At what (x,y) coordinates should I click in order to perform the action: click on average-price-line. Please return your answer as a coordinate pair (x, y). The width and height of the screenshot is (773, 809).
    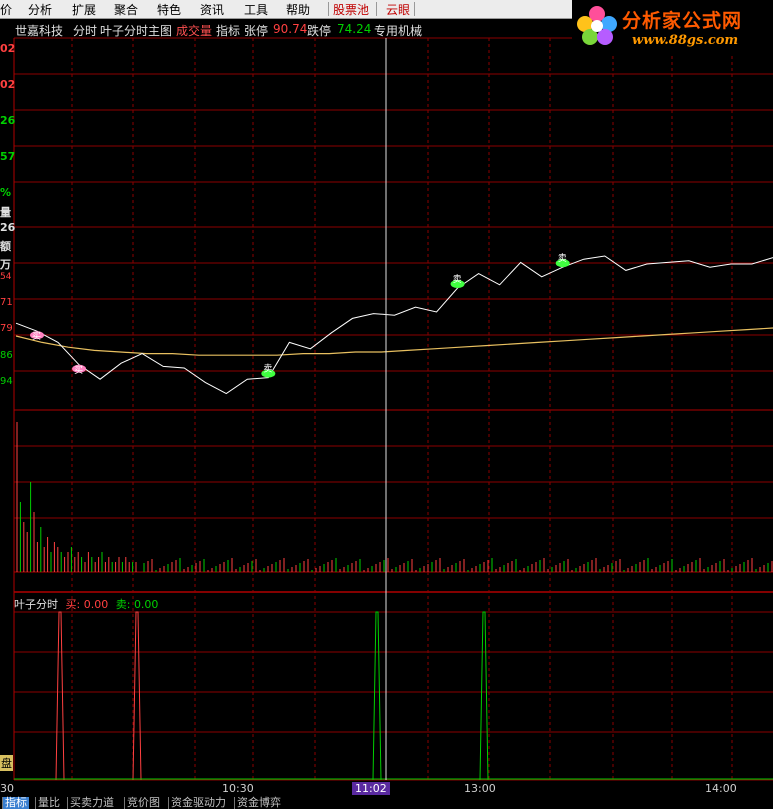
    Looking at the image, I should click on (394, 341).